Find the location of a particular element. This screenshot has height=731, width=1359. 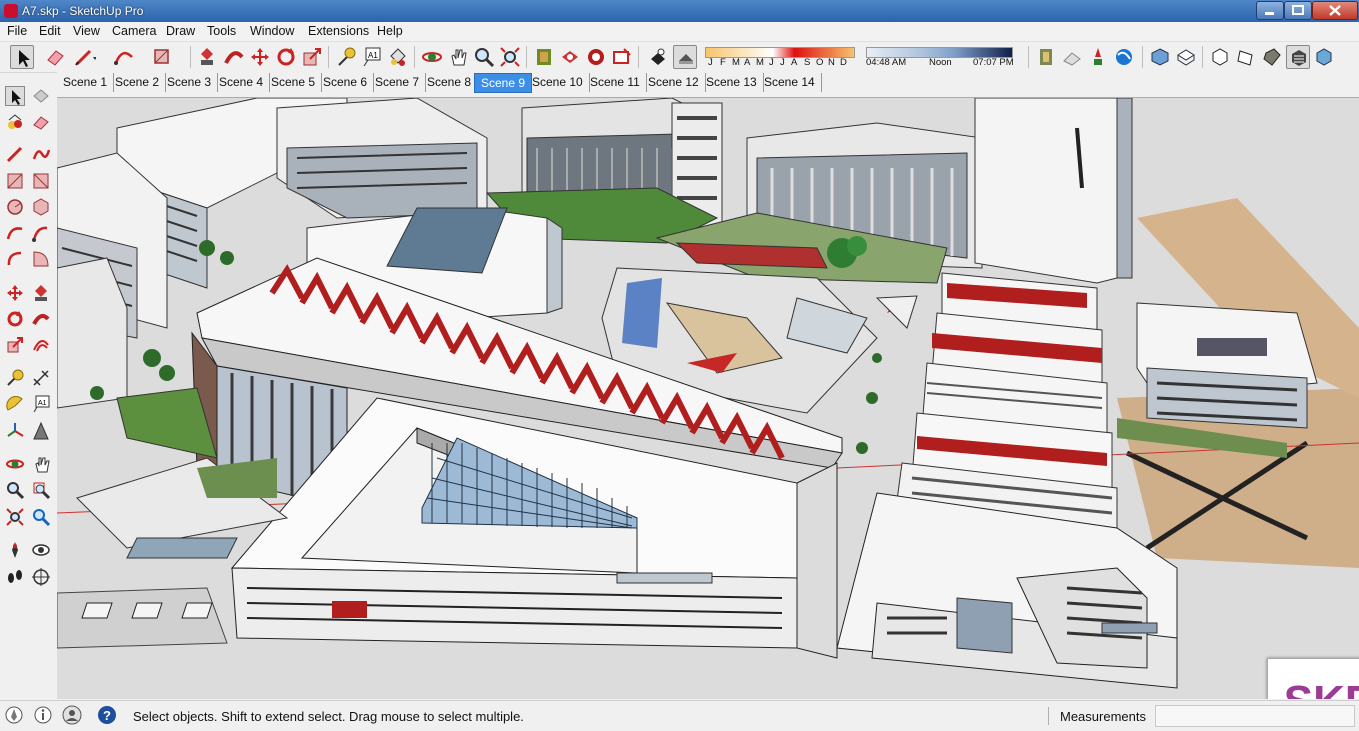

right-view-icon is located at coordinates (1246, 57).